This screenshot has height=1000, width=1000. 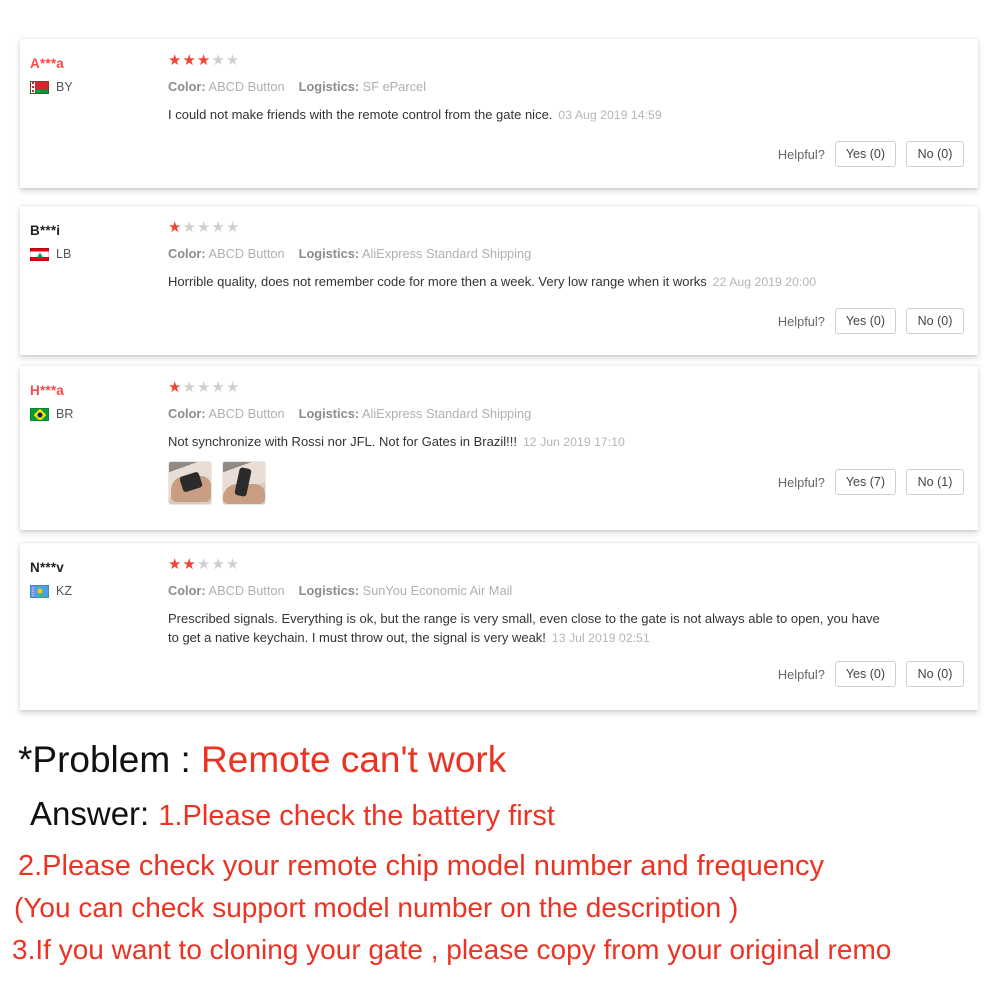 What do you see at coordinates (90, 568) in the screenshot?
I see `reviewer-name: N***v` at bounding box center [90, 568].